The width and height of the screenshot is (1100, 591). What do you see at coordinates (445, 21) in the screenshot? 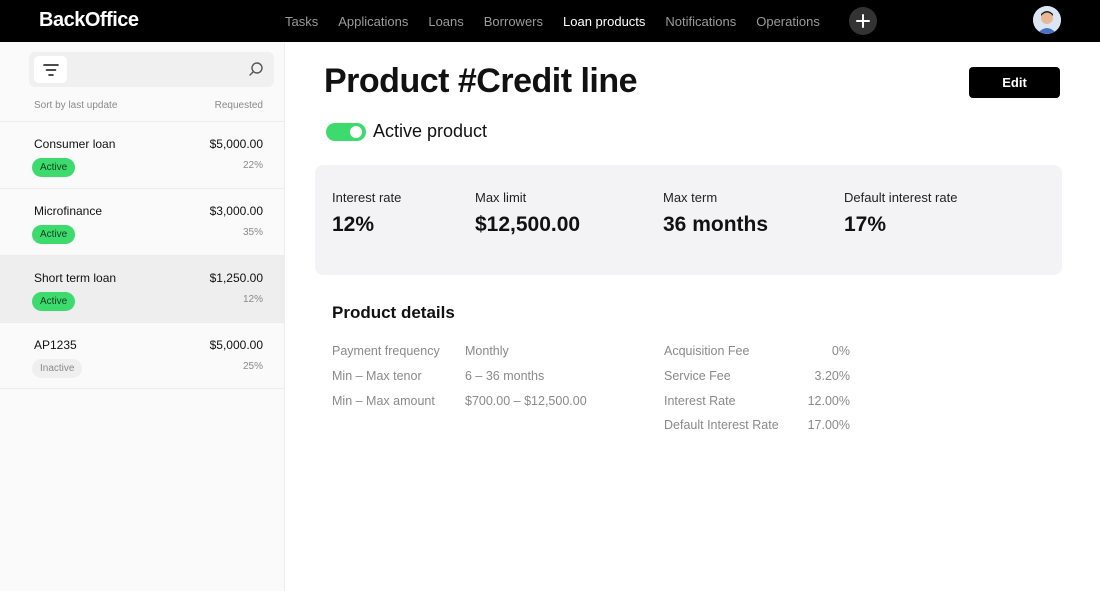
I see `nav-item-loans: Loans` at bounding box center [445, 21].